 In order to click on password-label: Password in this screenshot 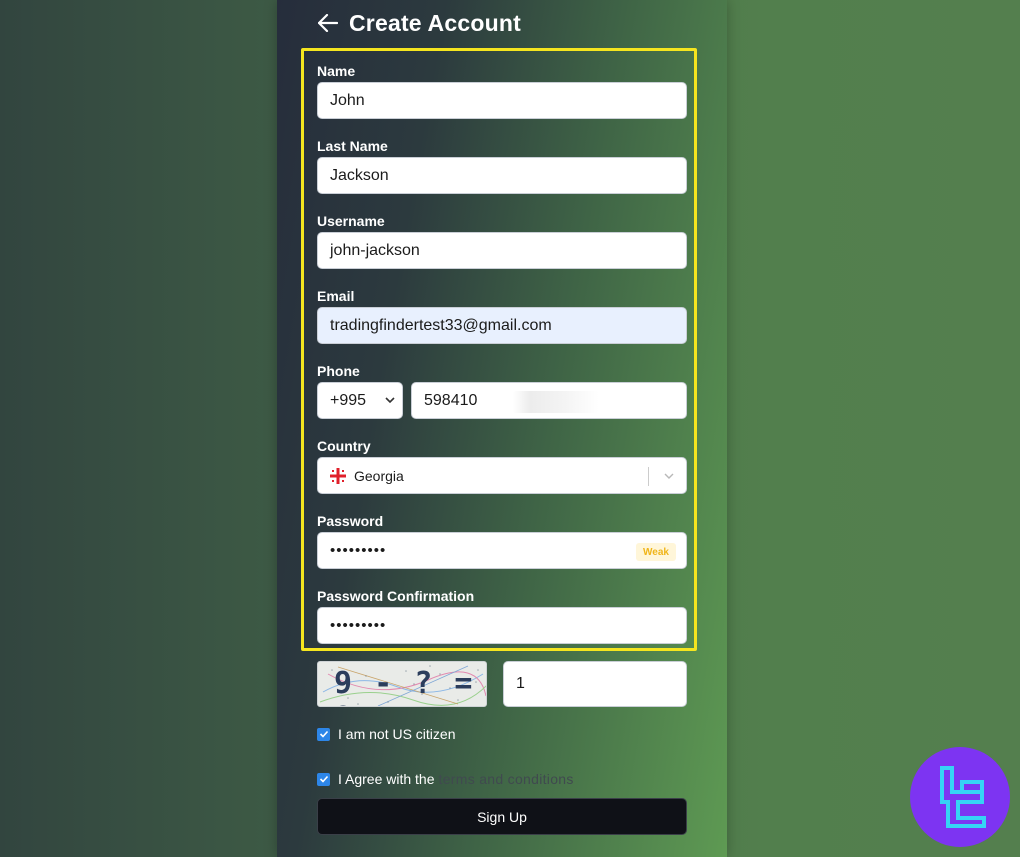, I will do `click(350, 521)`.